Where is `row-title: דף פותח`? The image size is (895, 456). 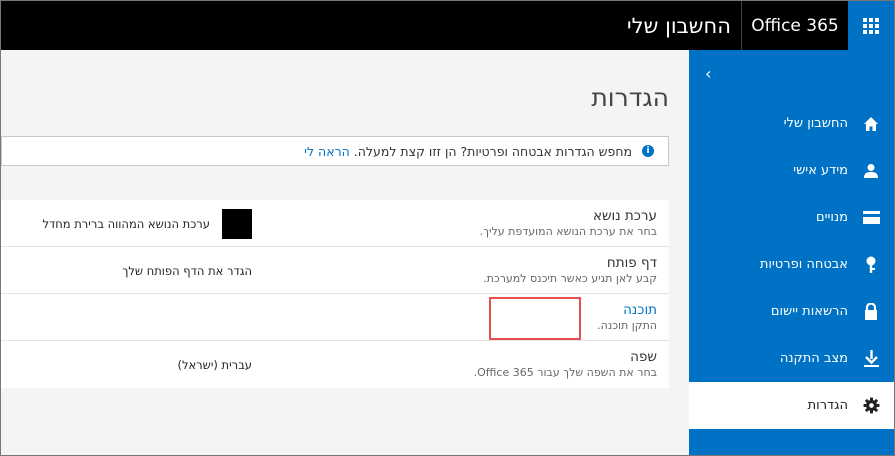
row-title: דף פותח is located at coordinates (631, 263).